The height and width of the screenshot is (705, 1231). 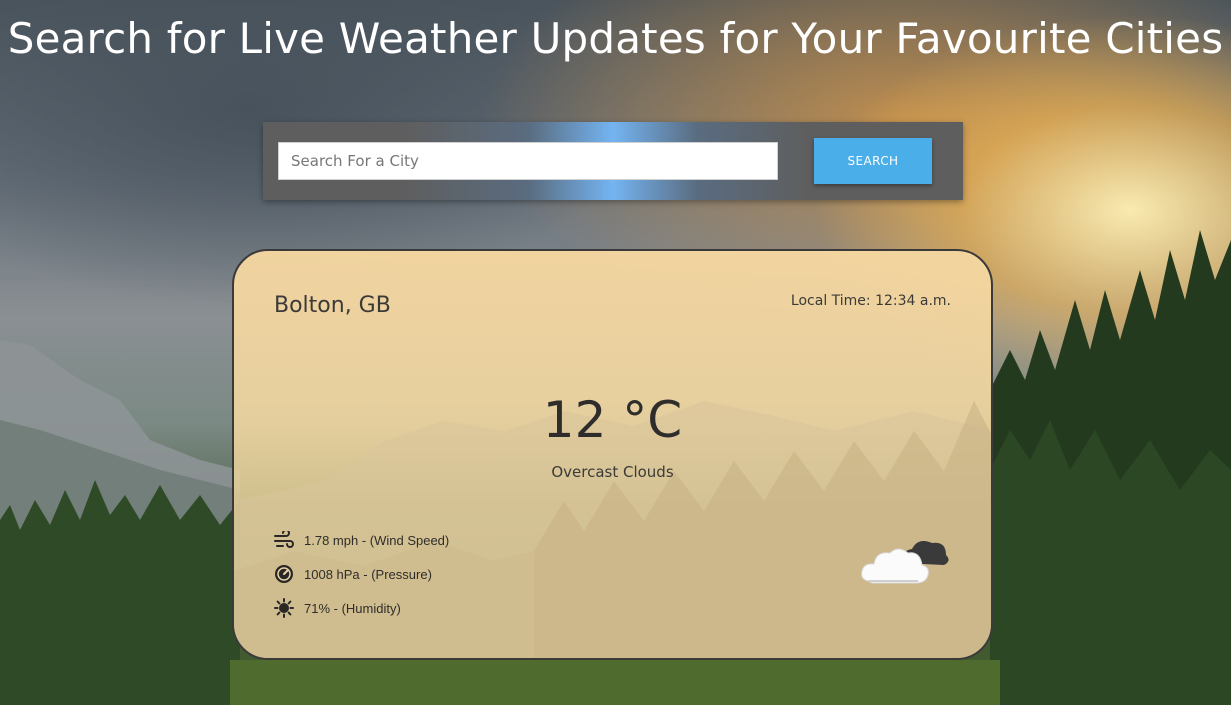 I want to click on stat-wind-text: 1.78 mph - (Wind Speed), so click(x=377, y=540).